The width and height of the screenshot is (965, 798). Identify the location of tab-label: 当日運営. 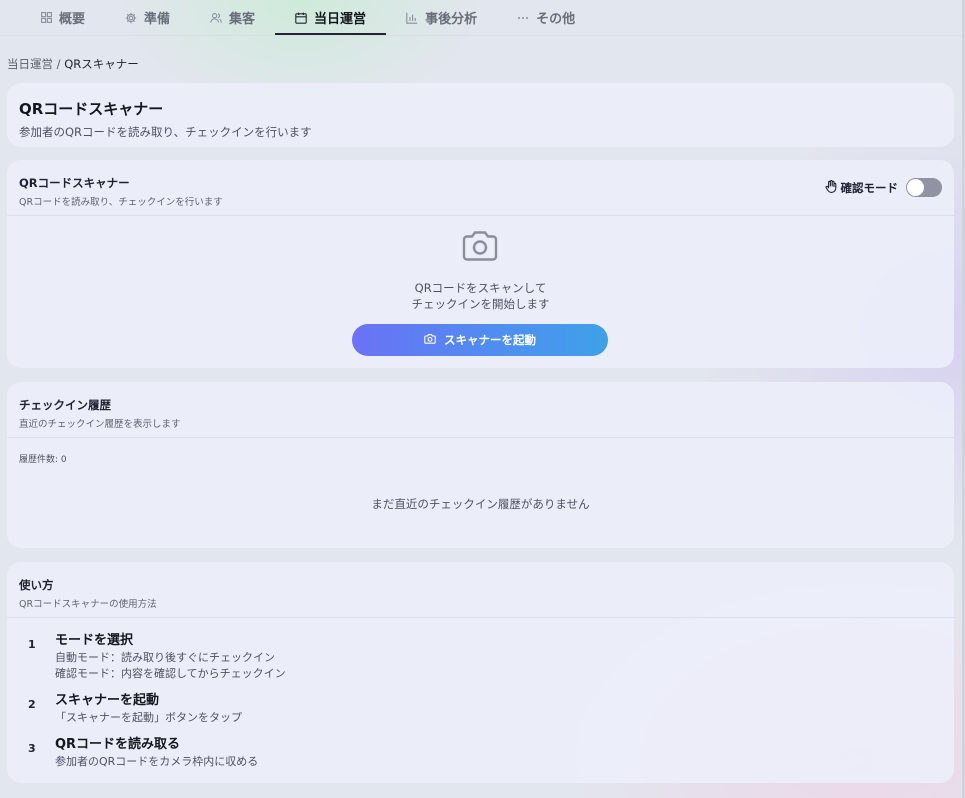
(340, 19).